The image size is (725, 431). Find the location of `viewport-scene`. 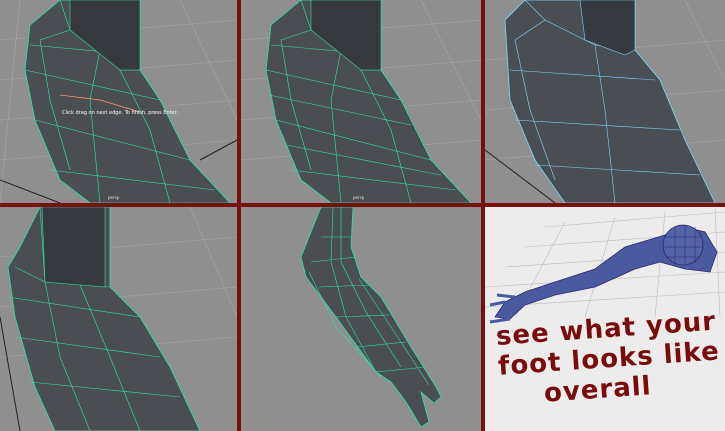

viewport-scene is located at coordinates (371, 317).